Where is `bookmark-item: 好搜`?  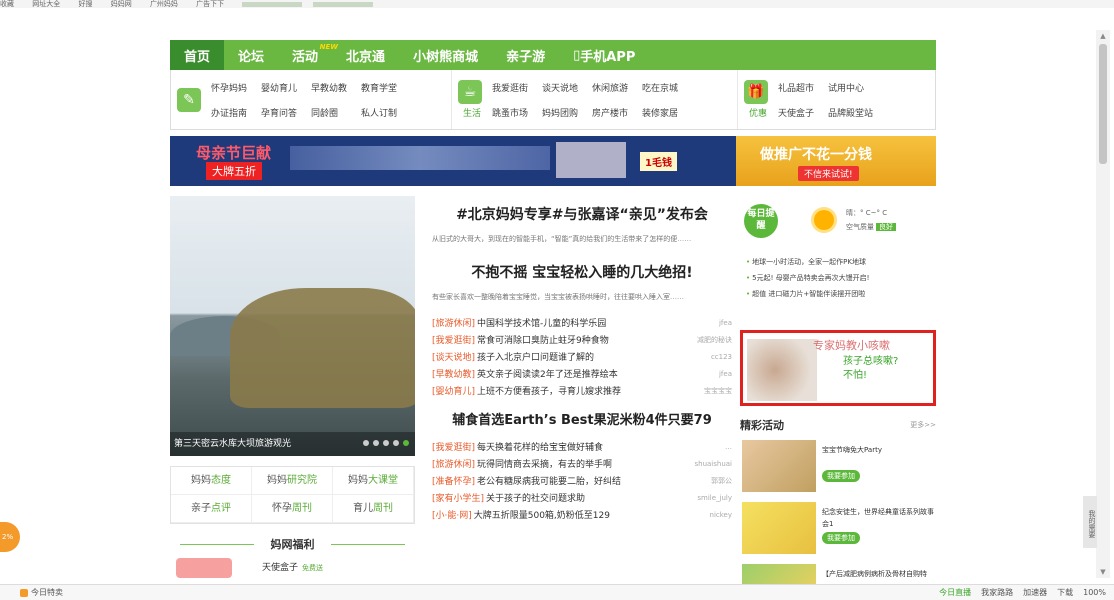 bookmark-item: 好搜 is located at coordinates (85, 4).